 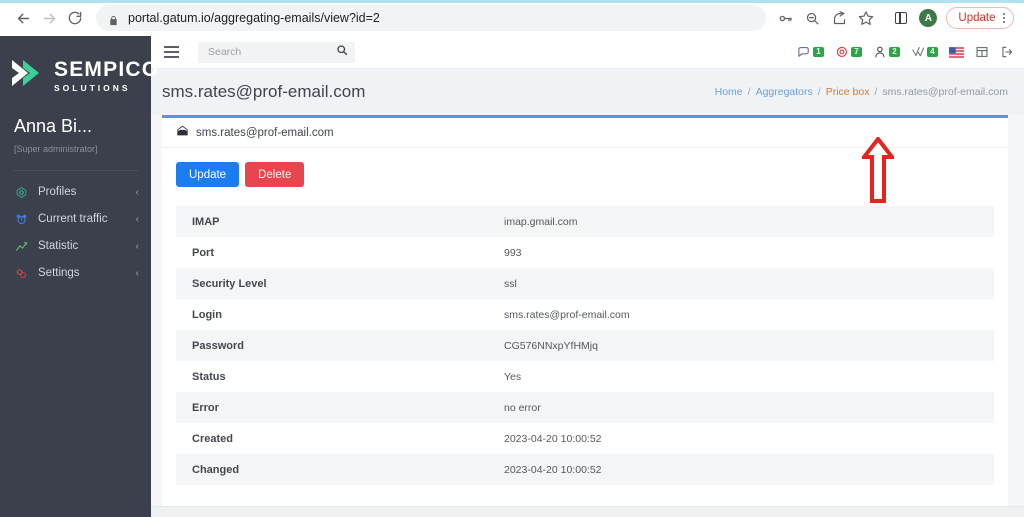 I want to click on chat-icon: 1, so click(x=810, y=52).